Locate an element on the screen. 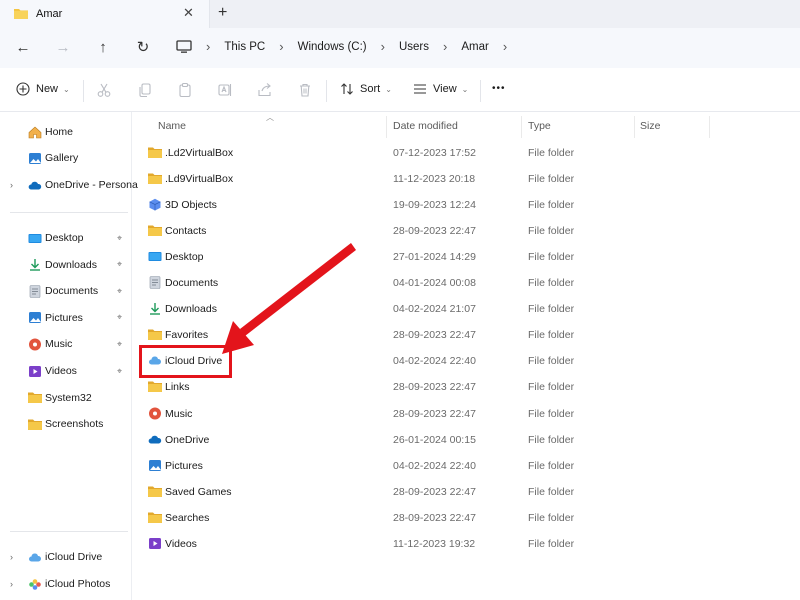 The image size is (800, 600). table-row: Saved Games 28-09-2023 22:47 File folder is located at coordinates (466, 492).